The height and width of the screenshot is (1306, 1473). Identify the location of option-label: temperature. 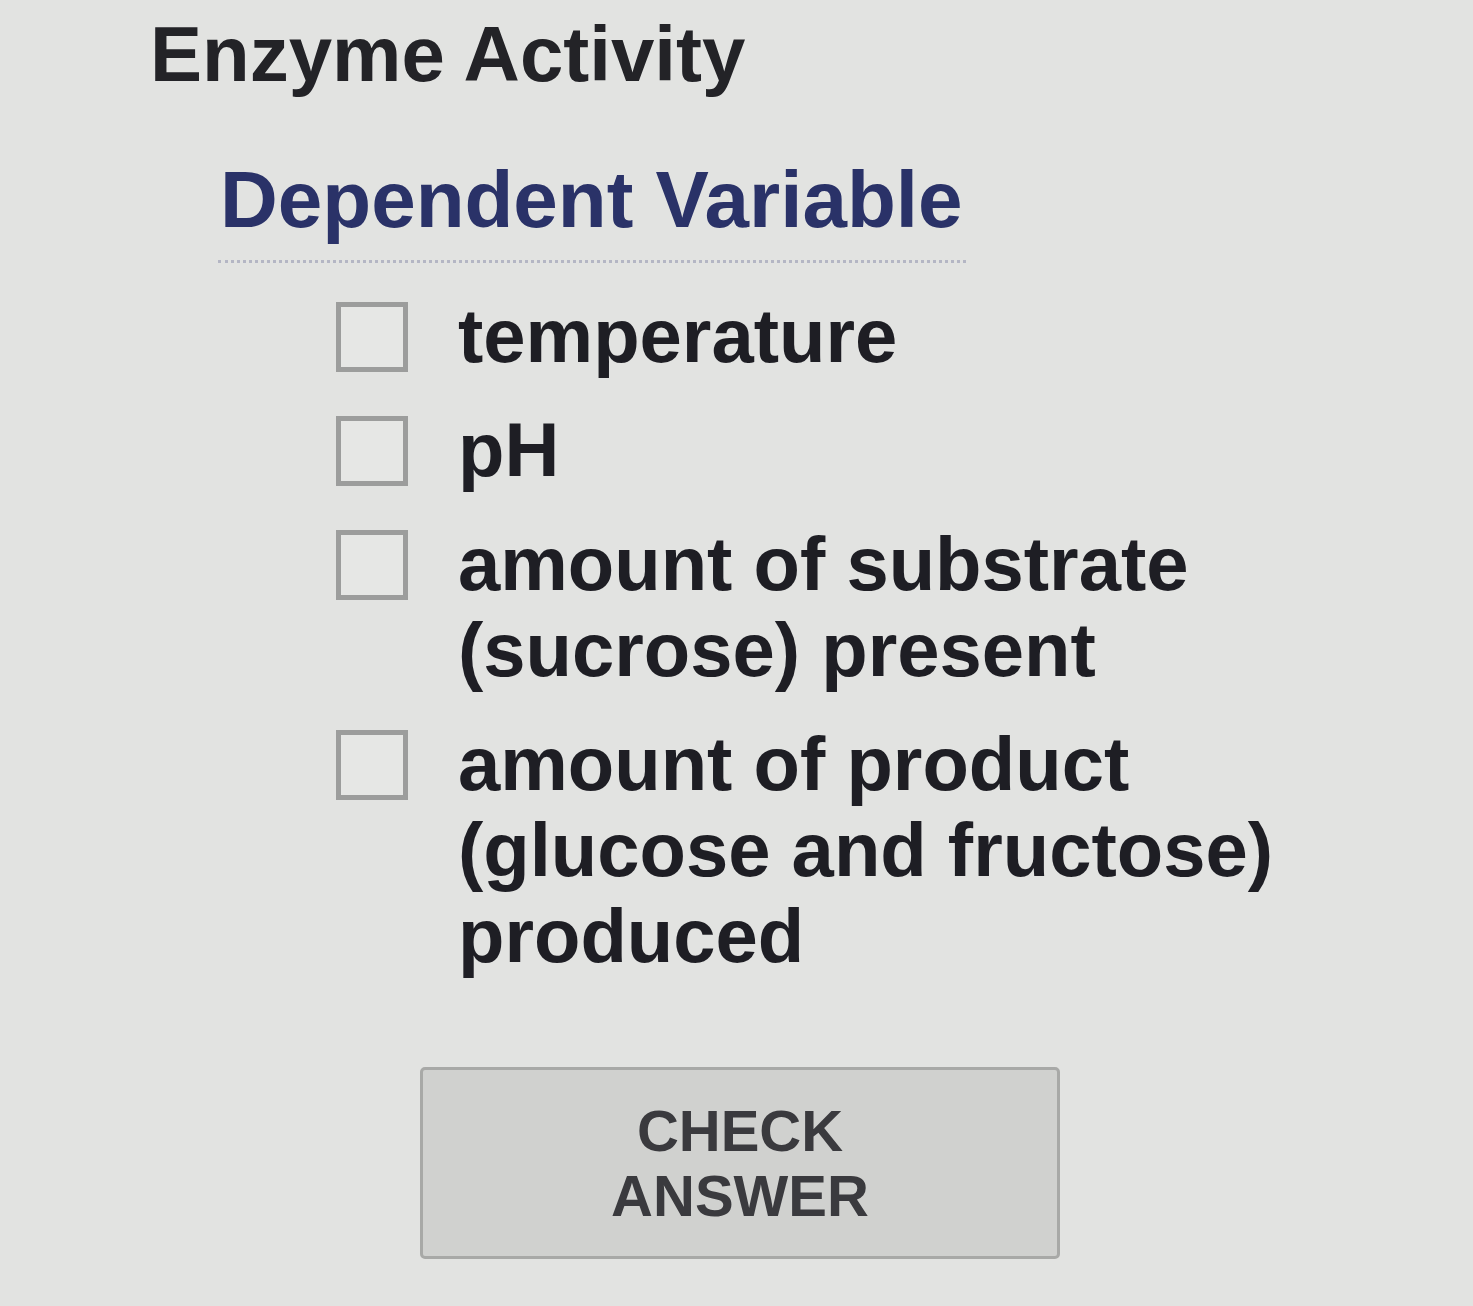
(678, 335).